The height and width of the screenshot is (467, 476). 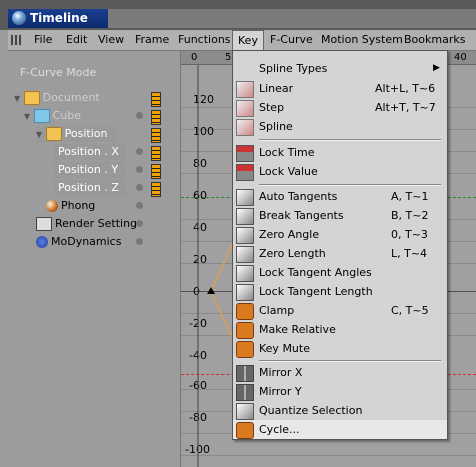 What do you see at coordinates (340, 88) in the screenshot?
I see `menu-item-linear: Linear Alt+L, T~6` at bounding box center [340, 88].